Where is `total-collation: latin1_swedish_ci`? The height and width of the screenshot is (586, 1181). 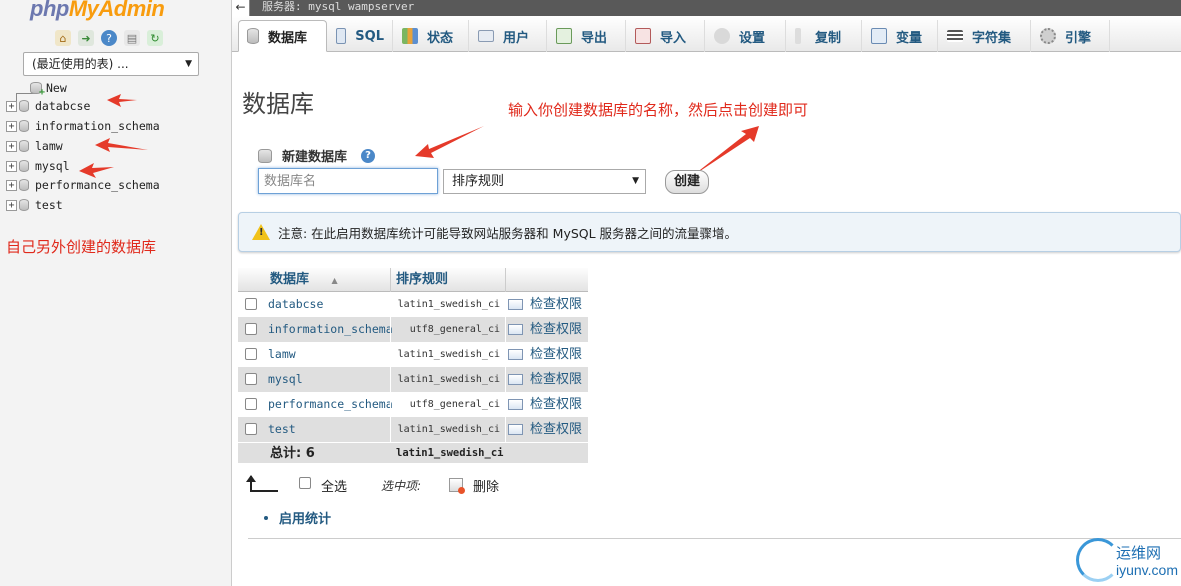
total-collation: latin1_swedish_ci is located at coordinates (450, 453).